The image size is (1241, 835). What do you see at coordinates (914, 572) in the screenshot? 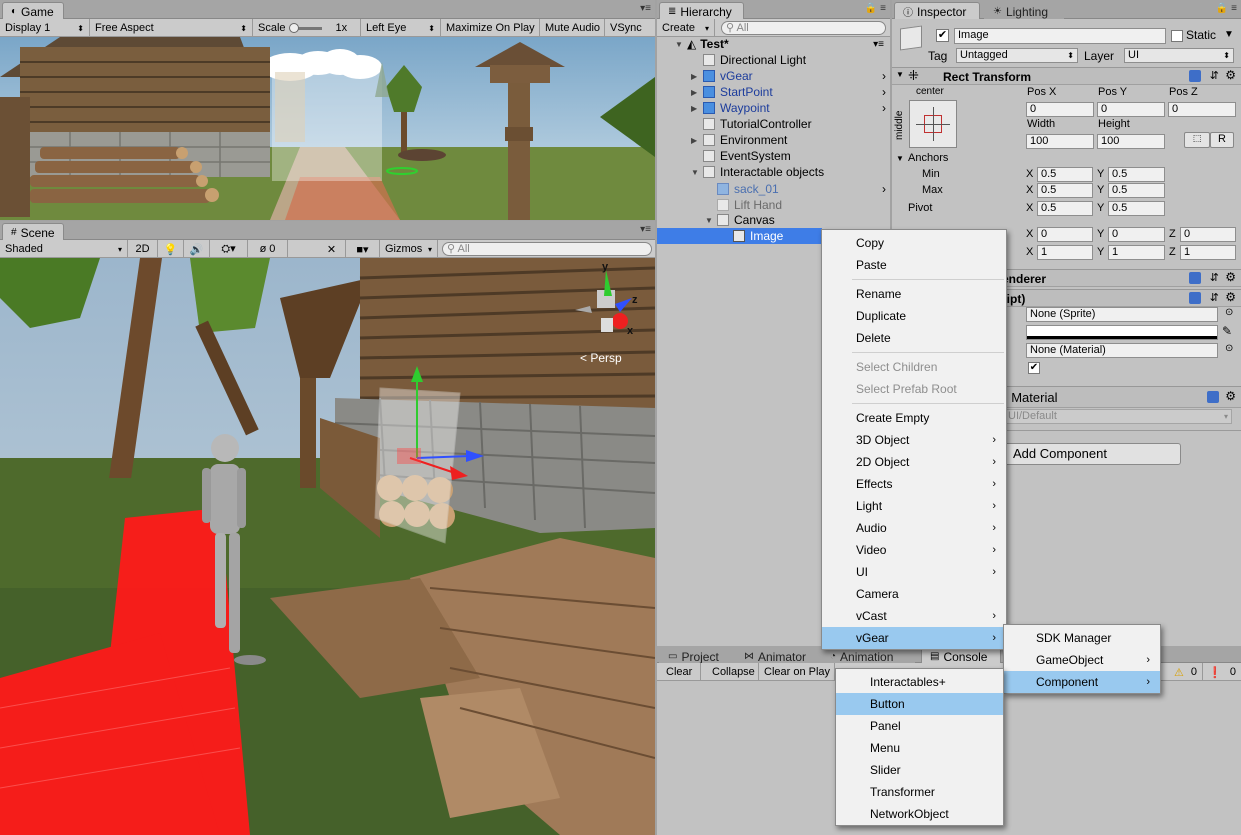
I see `menu-item-ui: UI ›` at bounding box center [914, 572].